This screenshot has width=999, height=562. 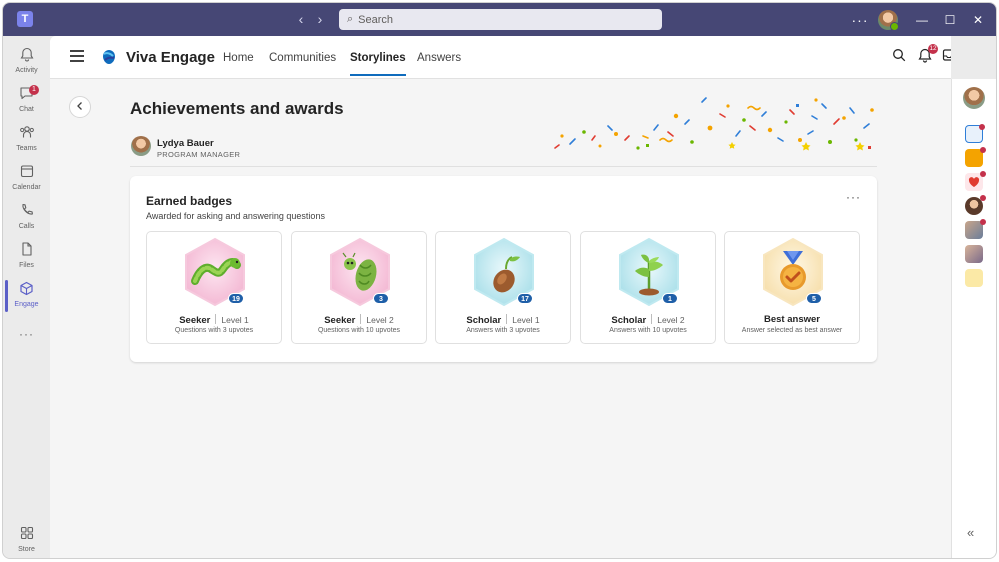 I want to click on viva-engage-logo-icon, so click(x=109, y=57).